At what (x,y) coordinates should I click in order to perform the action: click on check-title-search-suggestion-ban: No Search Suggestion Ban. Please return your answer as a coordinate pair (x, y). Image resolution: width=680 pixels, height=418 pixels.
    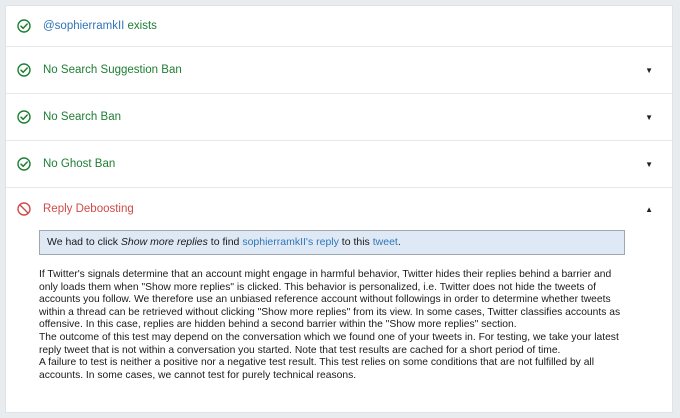
    Looking at the image, I should click on (112, 70).